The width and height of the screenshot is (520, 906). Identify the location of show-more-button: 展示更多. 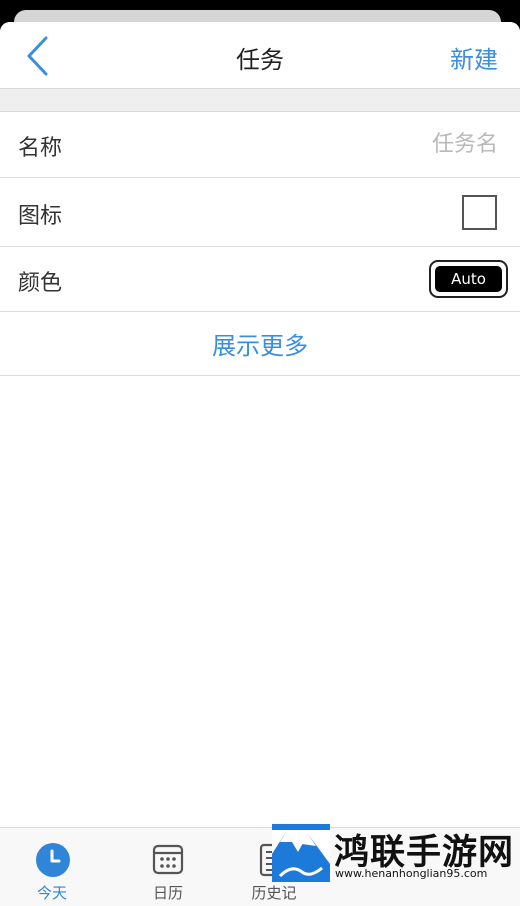
(260, 343).